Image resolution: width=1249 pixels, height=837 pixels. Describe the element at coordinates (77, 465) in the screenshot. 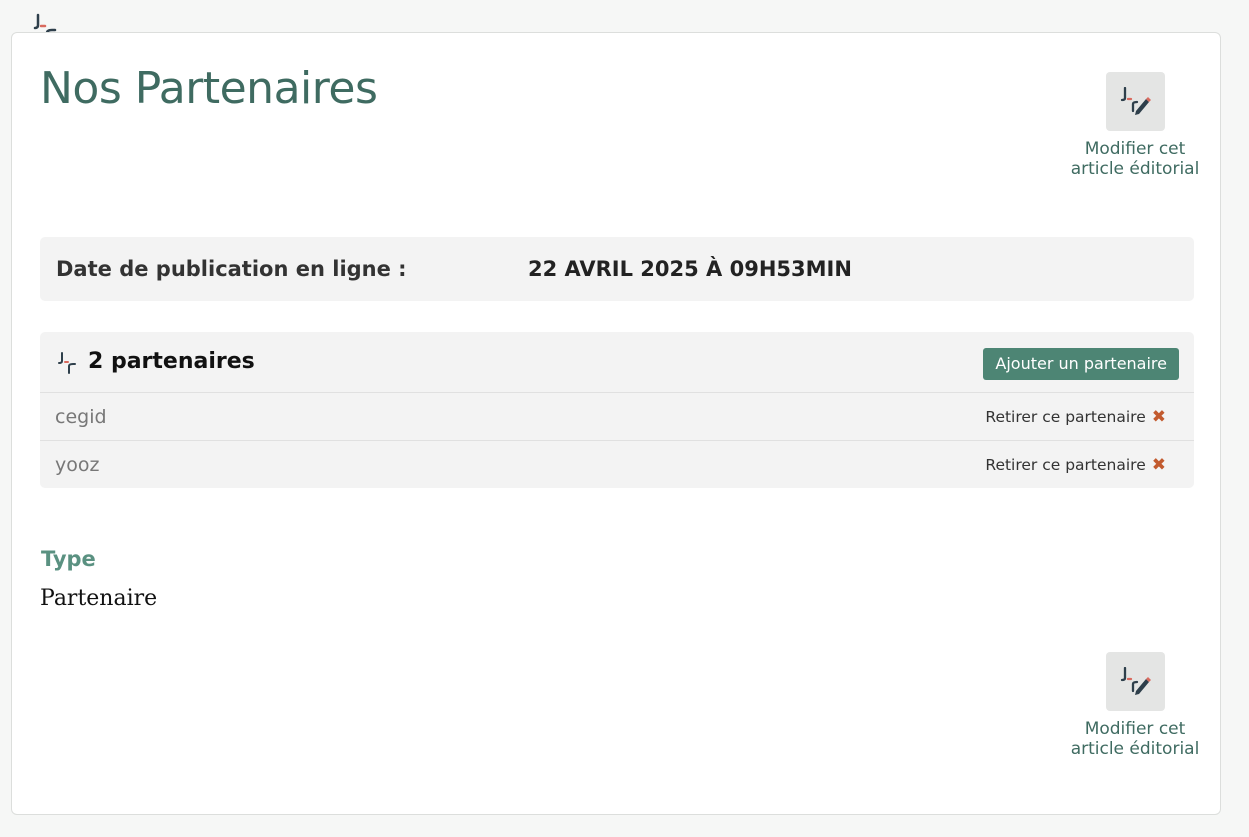

I see `partner-name: yooz` at that location.